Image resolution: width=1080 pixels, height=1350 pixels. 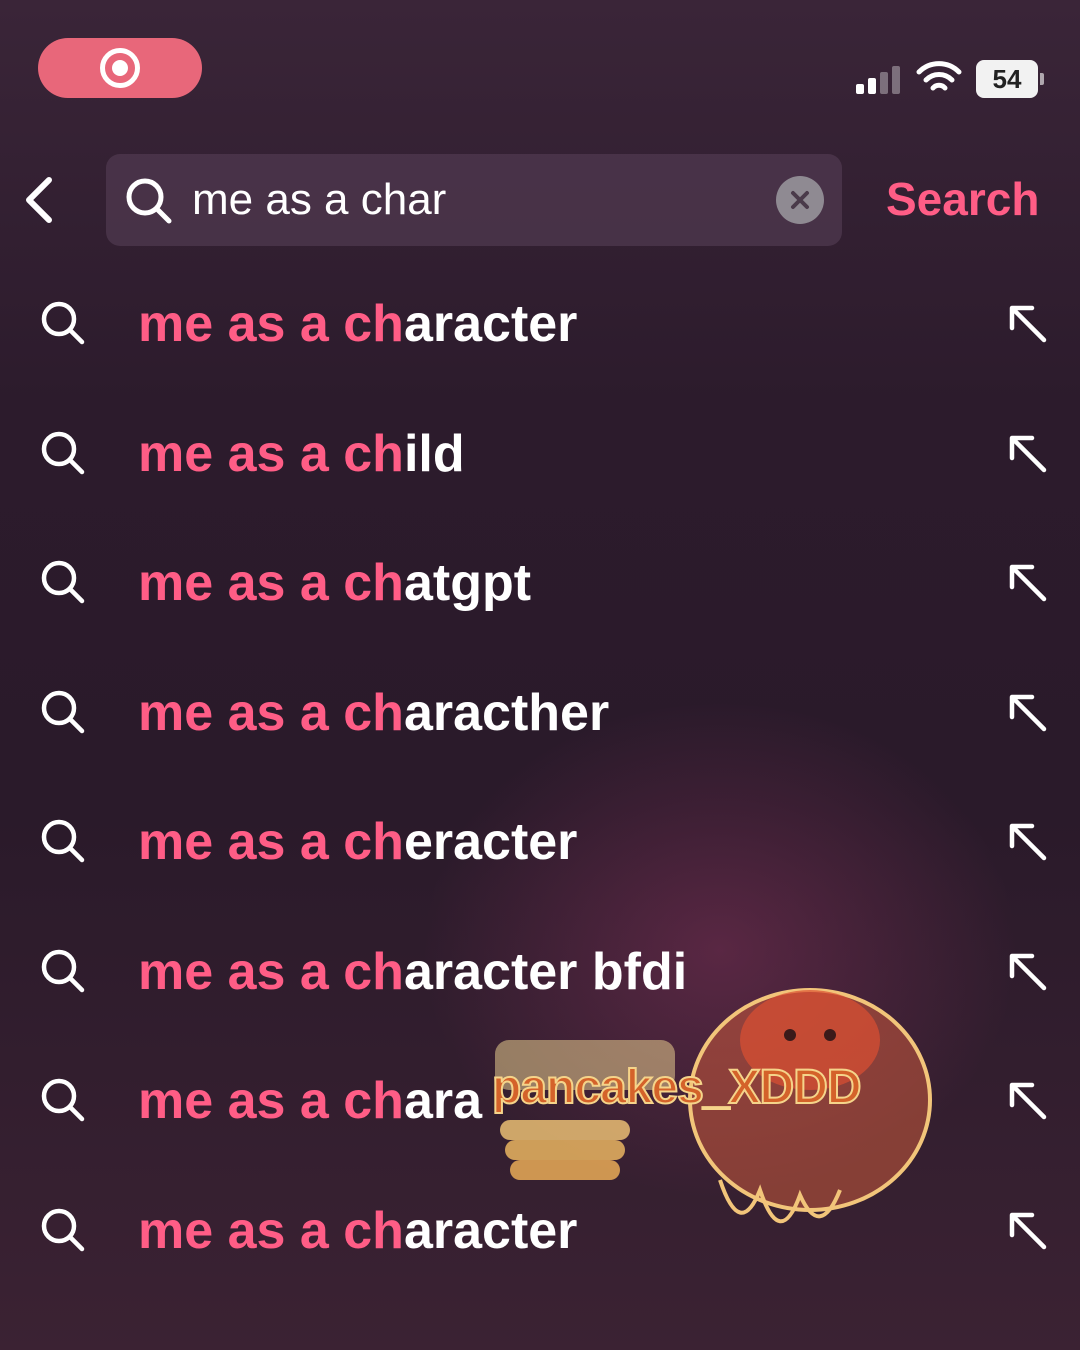 What do you see at coordinates (467, 583) in the screenshot?
I see `suggestion-rest-text: atgpt` at bounding box center [467, 583].